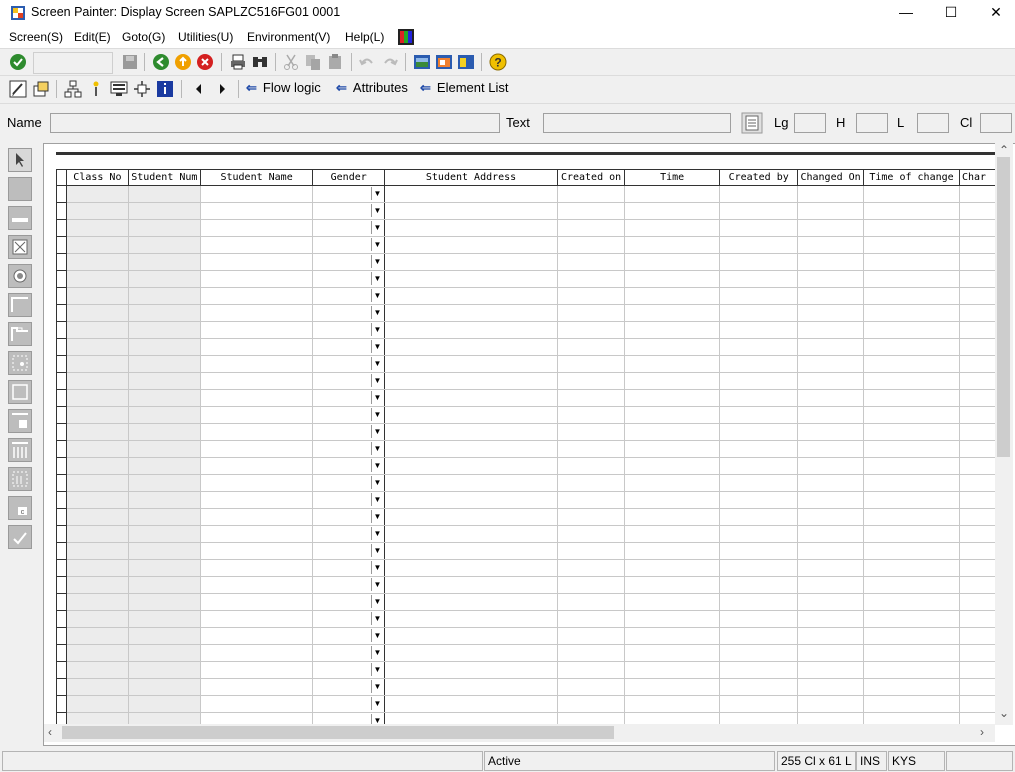  What do you see at coordinates (18, 62) in the screenshot?
I see `enter-check-icon` at bounding box center [18, 62].